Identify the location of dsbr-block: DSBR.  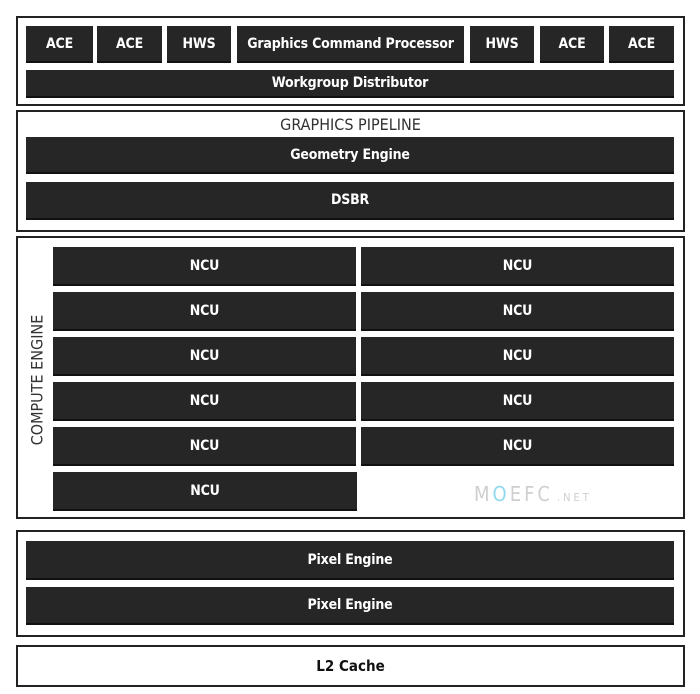
(350, 201).